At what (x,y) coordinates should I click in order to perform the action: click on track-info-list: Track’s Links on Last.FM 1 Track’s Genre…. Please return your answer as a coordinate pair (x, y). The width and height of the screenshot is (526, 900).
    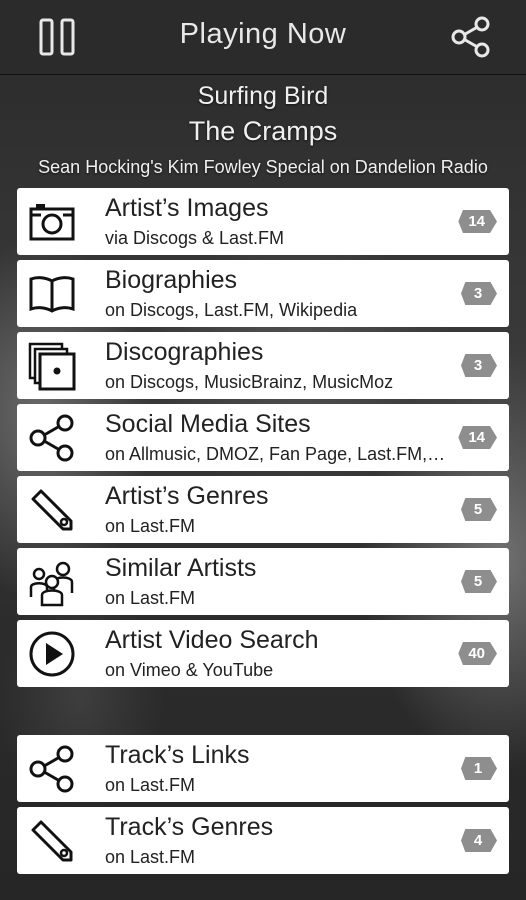
    Looking at the image, I should click on (263, 807).